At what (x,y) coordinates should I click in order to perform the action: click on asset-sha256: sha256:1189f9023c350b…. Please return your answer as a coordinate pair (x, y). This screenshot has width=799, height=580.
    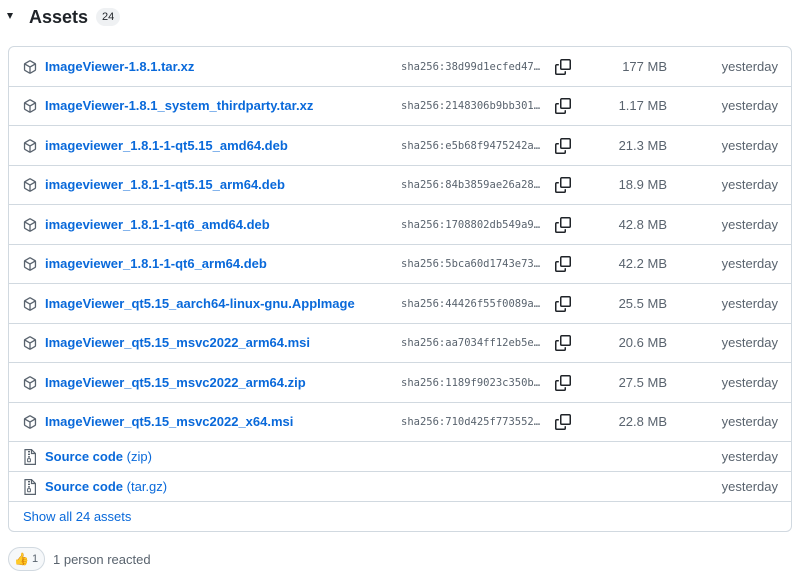
    Looking at the image, I should click on (471, 382).